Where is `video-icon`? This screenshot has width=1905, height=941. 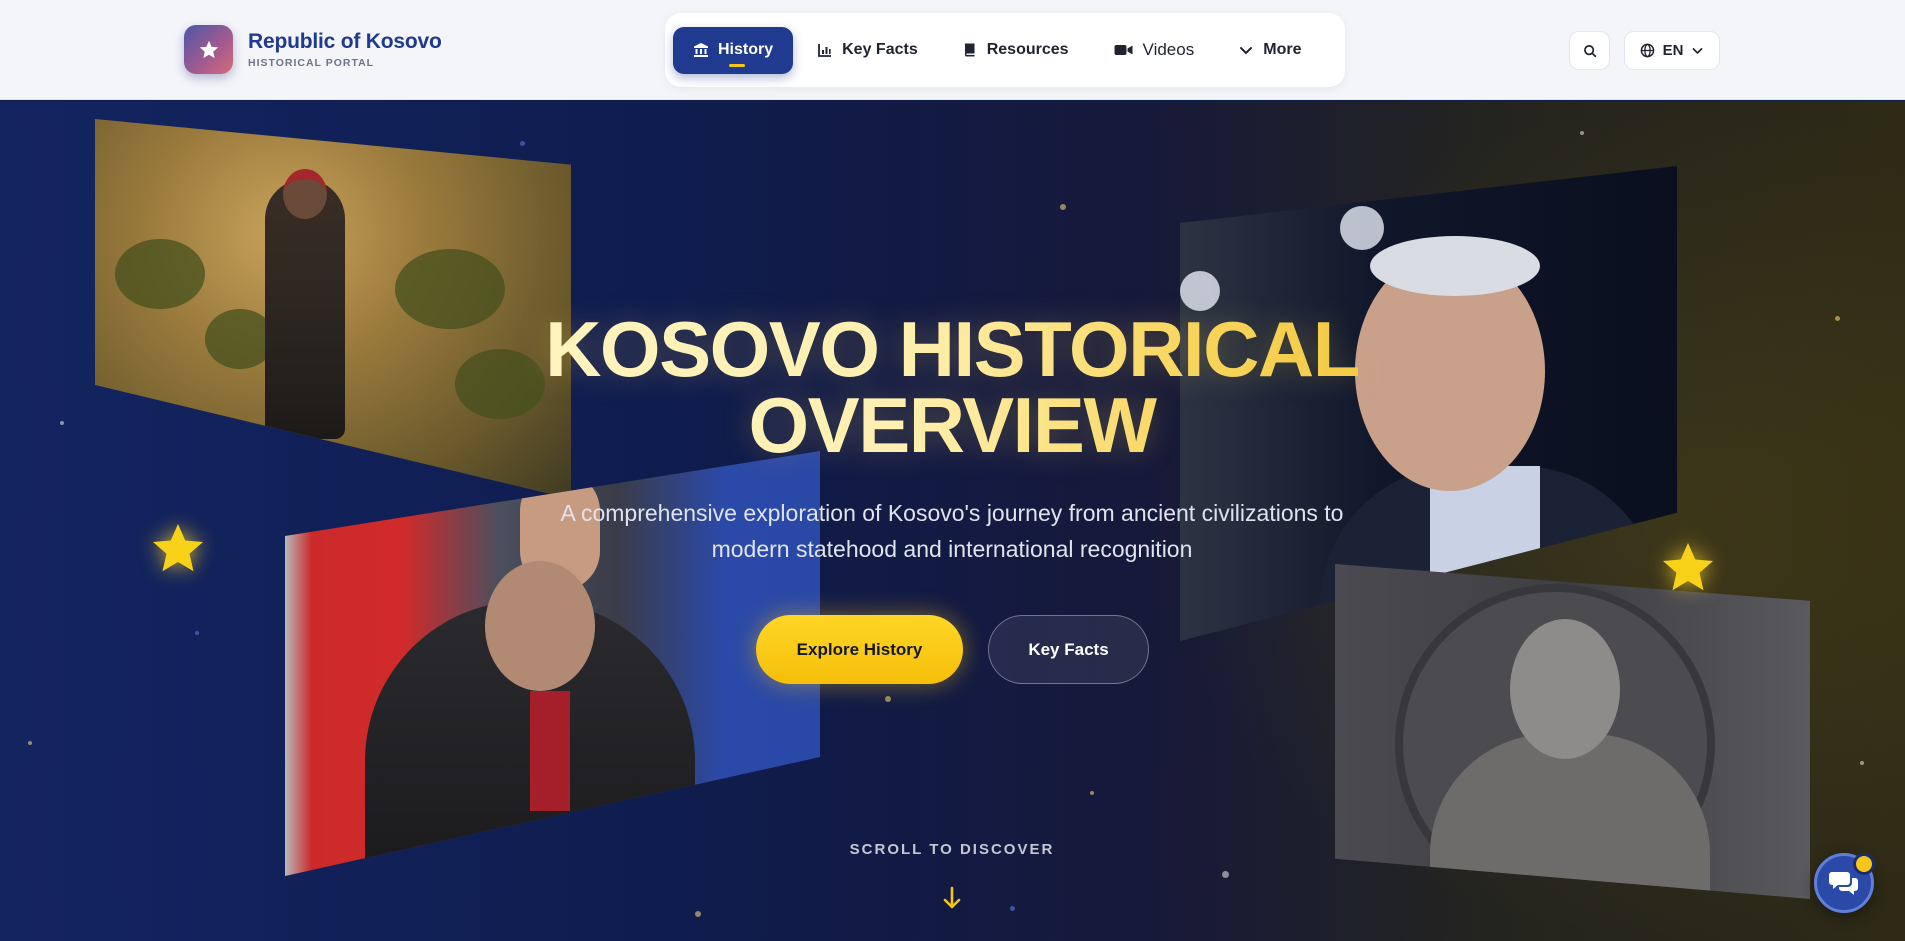 video-icon is located at coordinates (1123, 50).